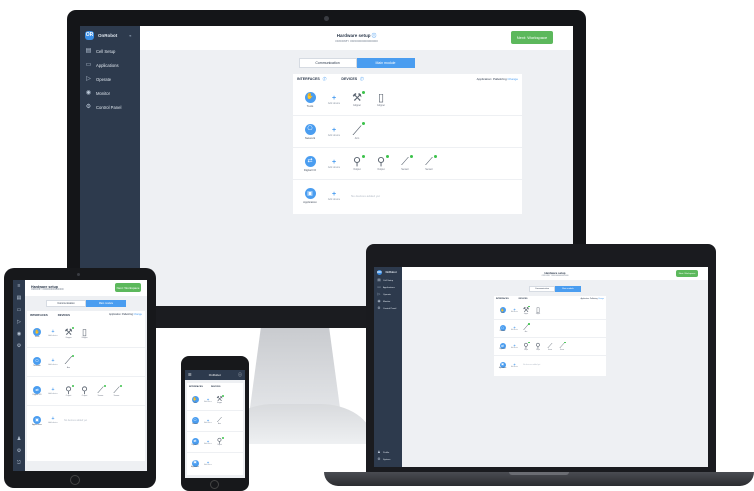 The image size is (754, 491). Describe the element at coordinates (388, 452) in the screenshot. I see `sidebar-item-profile: ♟Profile` at that location.